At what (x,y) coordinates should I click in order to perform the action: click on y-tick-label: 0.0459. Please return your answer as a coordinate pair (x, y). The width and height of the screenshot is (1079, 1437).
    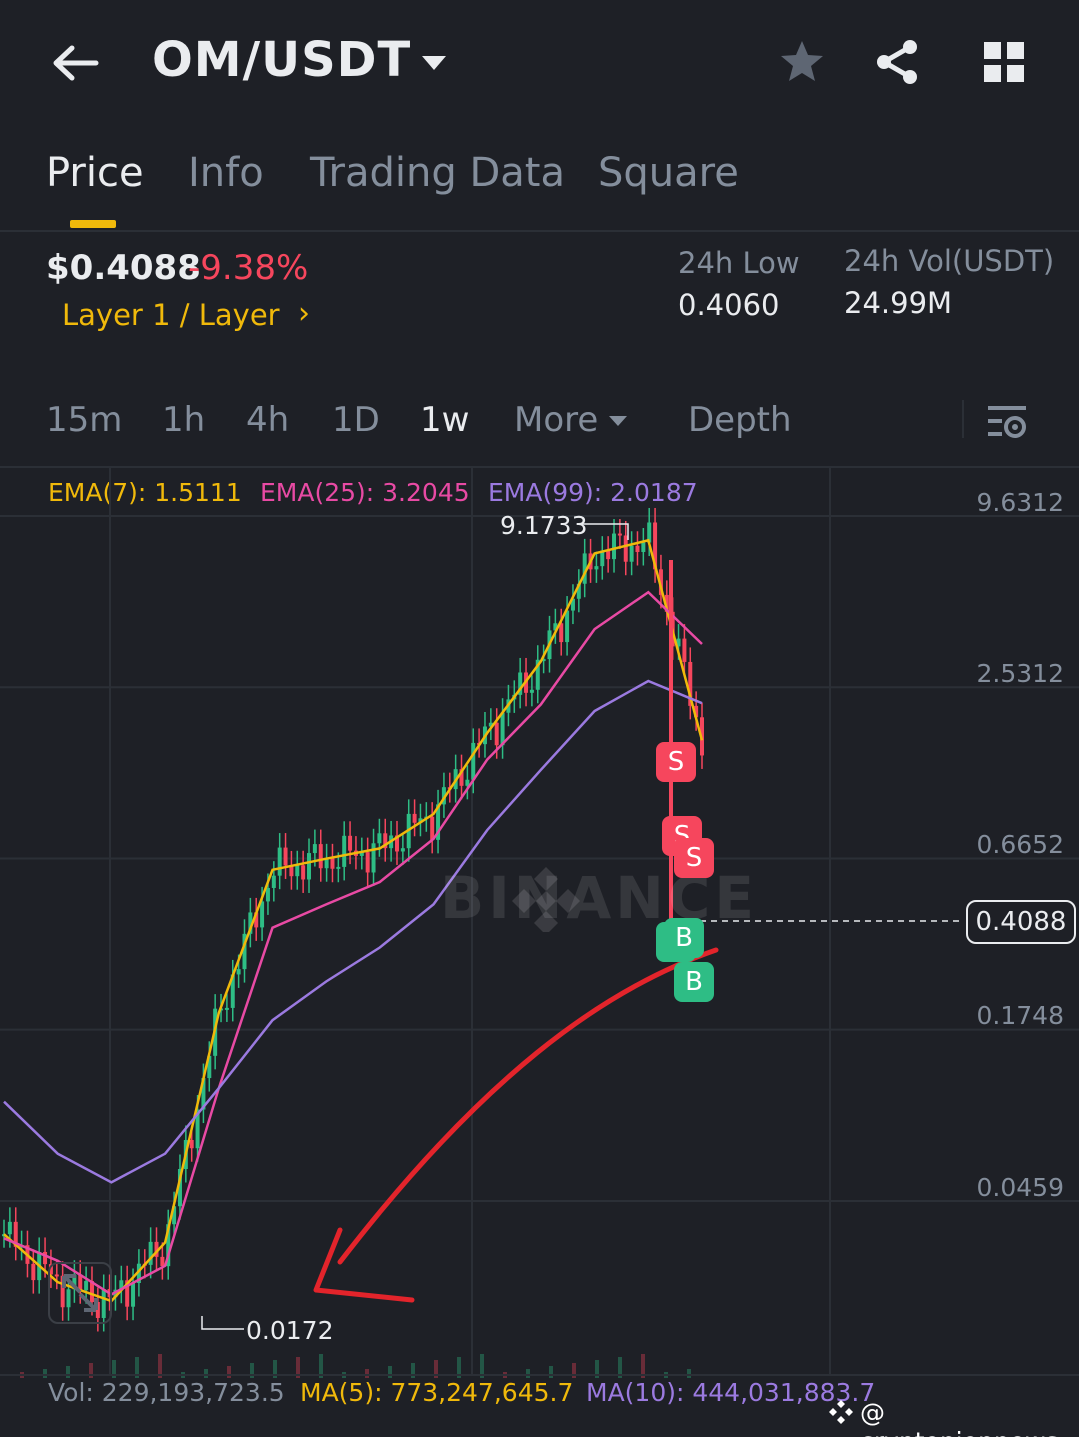
    Looking at the image, I should click on (1020, 1187).